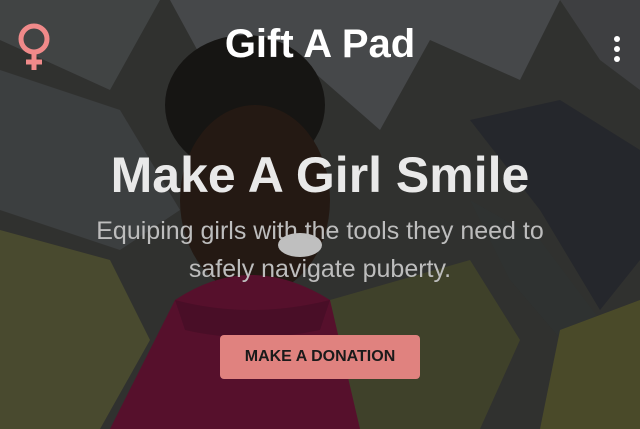 The image size is (640, 429). What do you see at coordinates (320, 357) in the screenshot?
I see `make-donation-button: MAKE A DONATION` at bounding box center [320, 357].